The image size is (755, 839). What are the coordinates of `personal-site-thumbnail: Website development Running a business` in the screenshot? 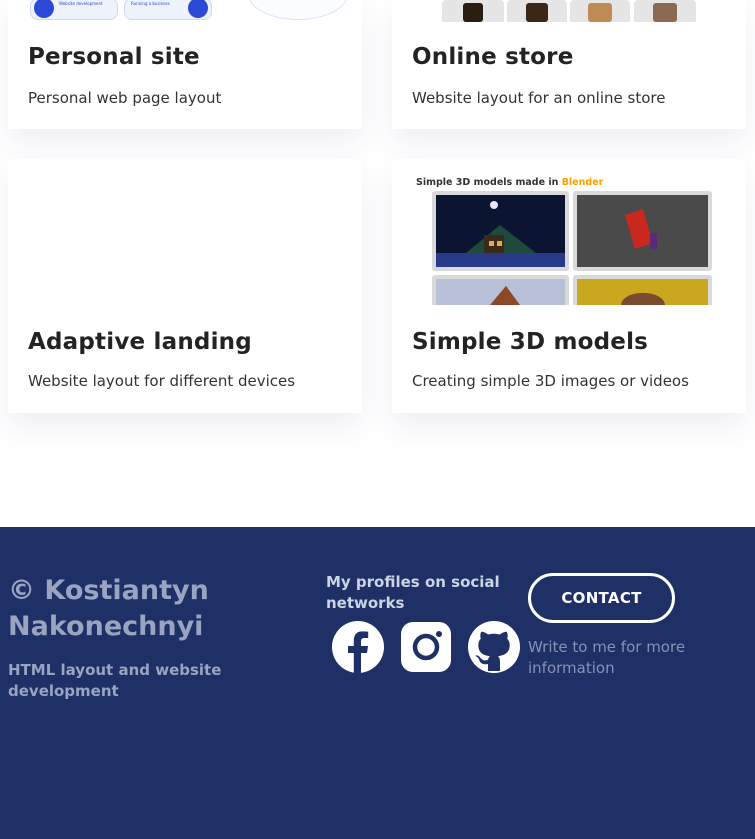 It's located at (185, 11).